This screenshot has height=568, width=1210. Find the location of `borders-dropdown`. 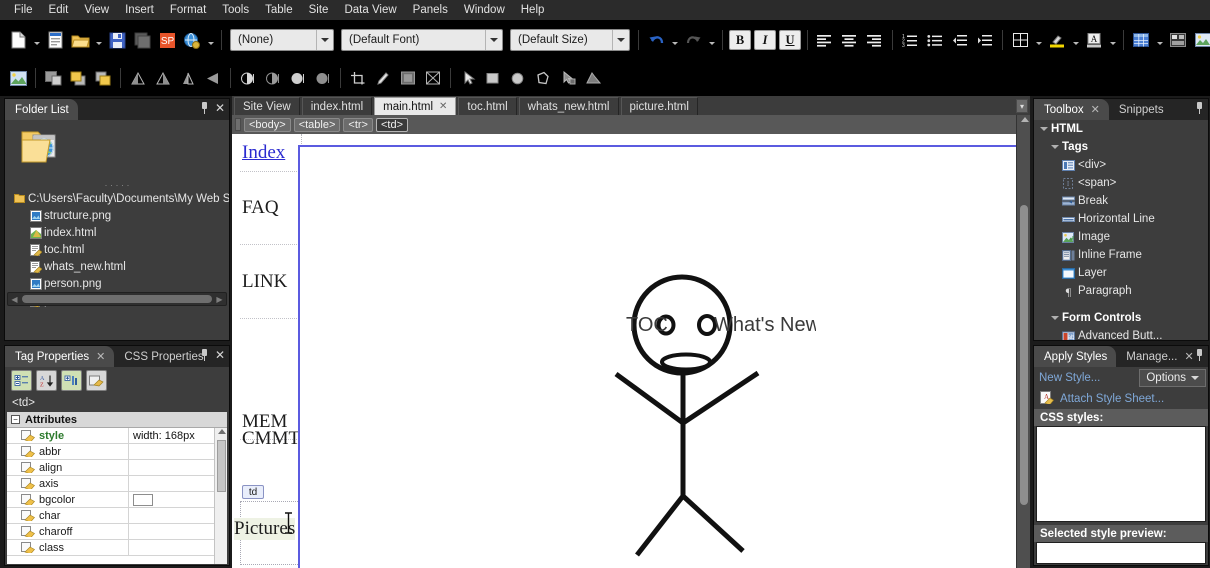

borders-dropdown is located at coordinates (1038, 40).